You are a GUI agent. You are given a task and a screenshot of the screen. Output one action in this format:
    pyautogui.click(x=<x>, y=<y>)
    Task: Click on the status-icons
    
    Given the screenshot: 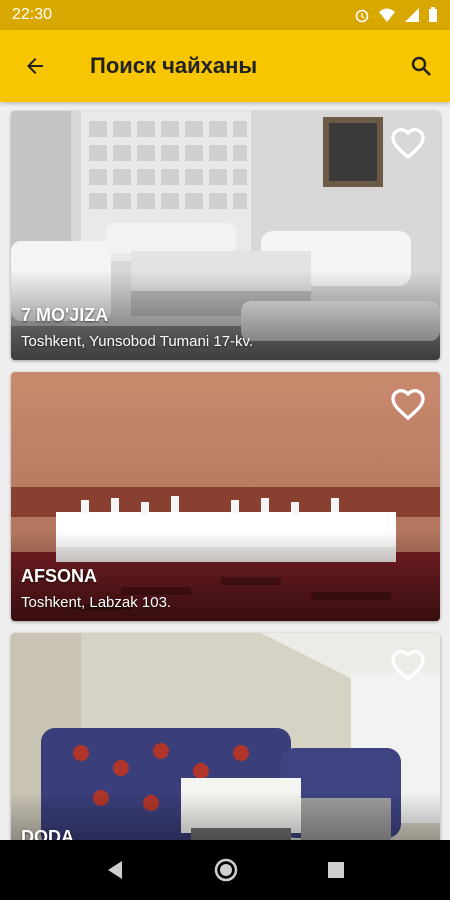 What is the action you would take?
    pyautogui.click(x=396, y=15)
    